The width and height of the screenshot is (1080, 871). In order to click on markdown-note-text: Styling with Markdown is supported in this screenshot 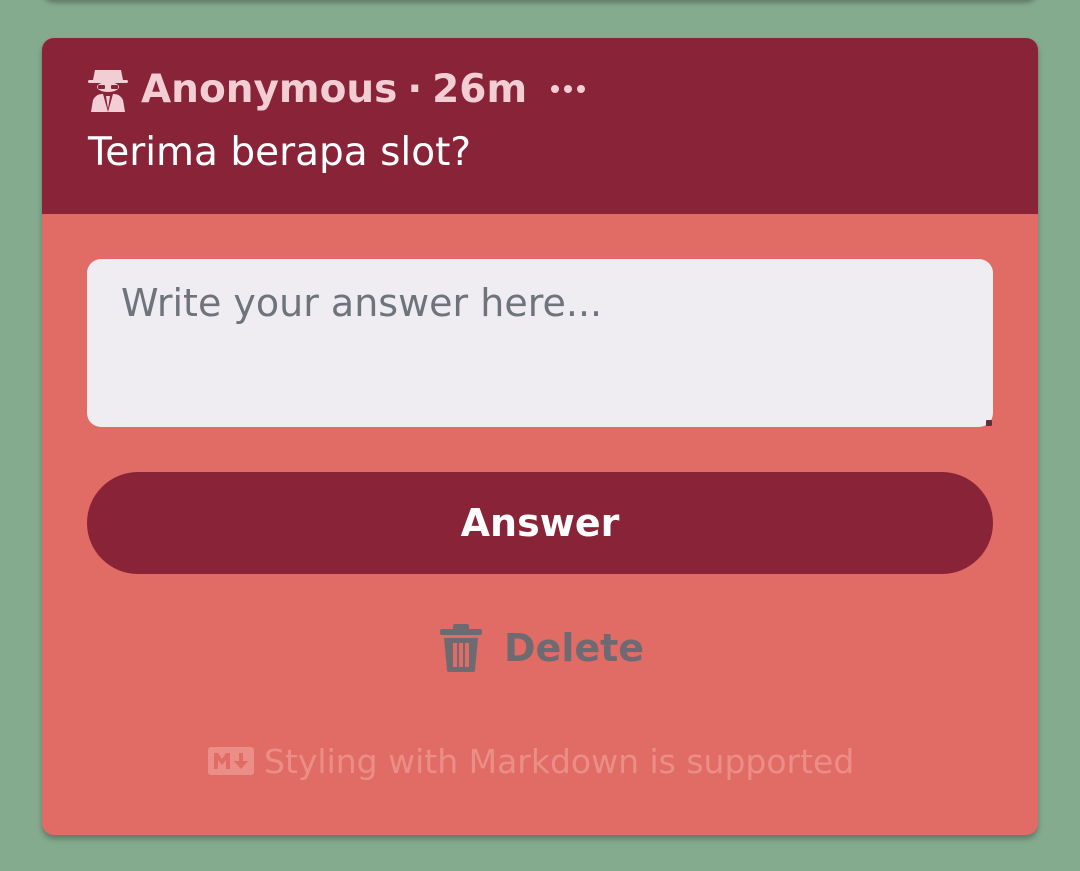, I will do `click(559, 761)`.